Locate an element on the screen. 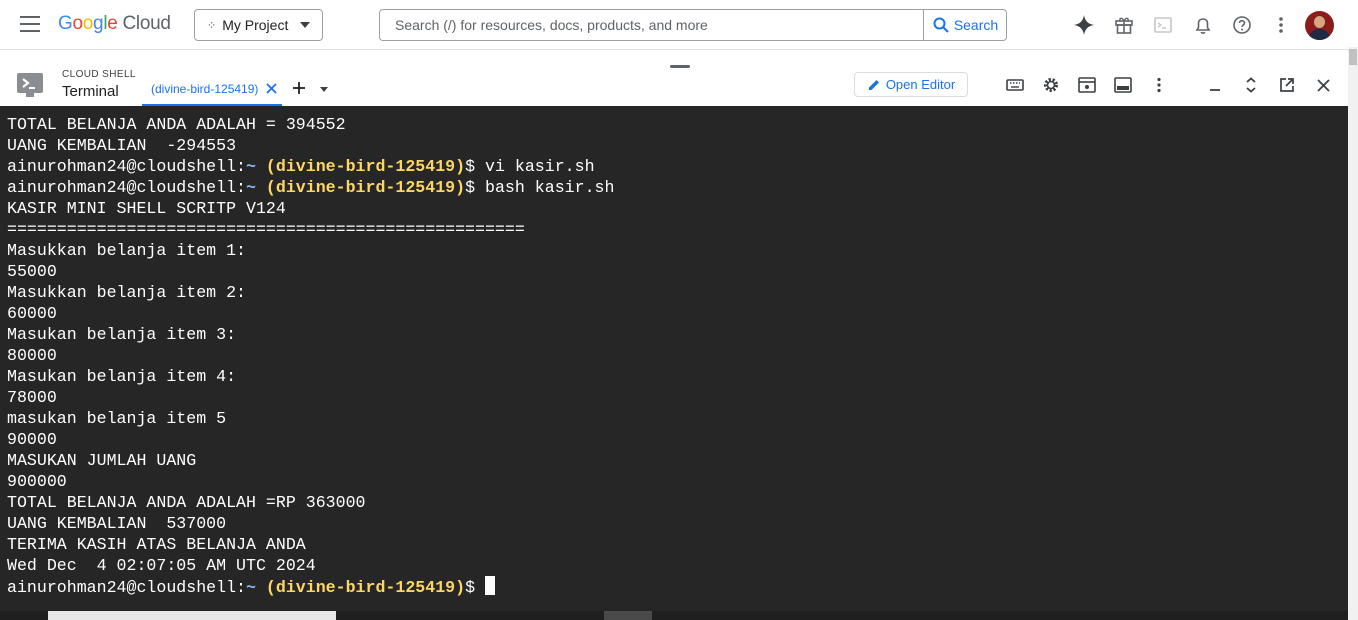 This screenshot has width=1358, height=620. pencil-icon is located at coordinates (873, 84).